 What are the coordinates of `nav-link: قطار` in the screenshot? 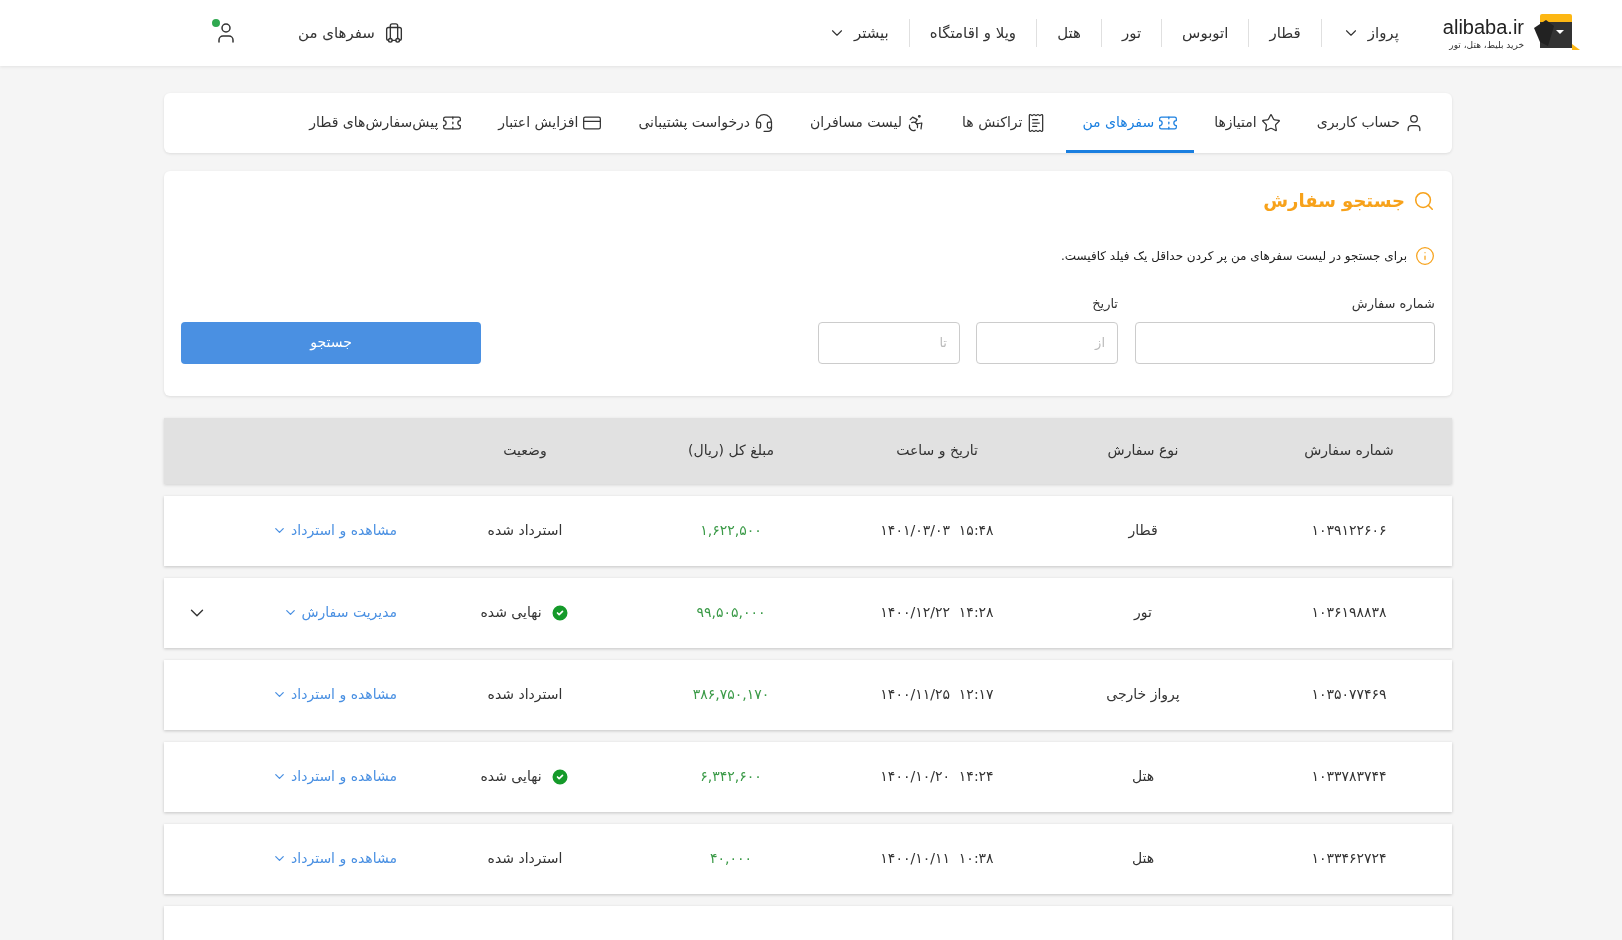 It's located at (1285, 33).